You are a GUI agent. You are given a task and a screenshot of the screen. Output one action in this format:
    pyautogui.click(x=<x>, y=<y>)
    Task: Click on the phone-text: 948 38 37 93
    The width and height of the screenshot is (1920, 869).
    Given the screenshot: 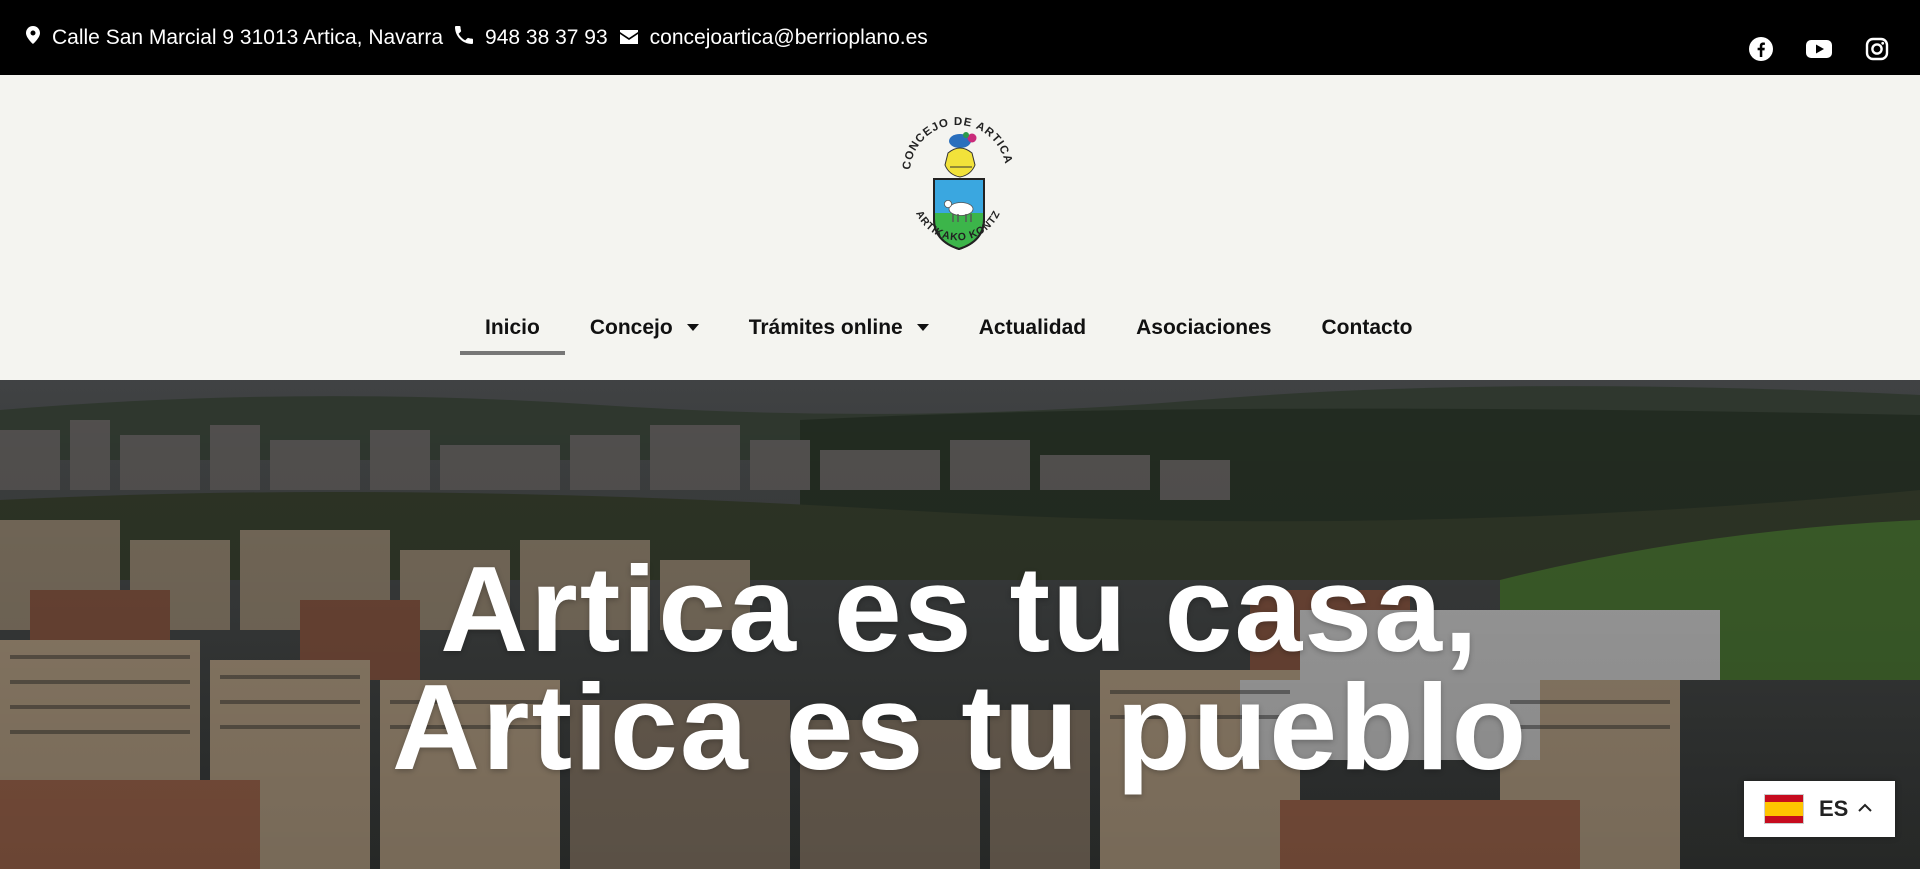 What is the action you would take?
    pyautogui.click(x=546, y=38)
    